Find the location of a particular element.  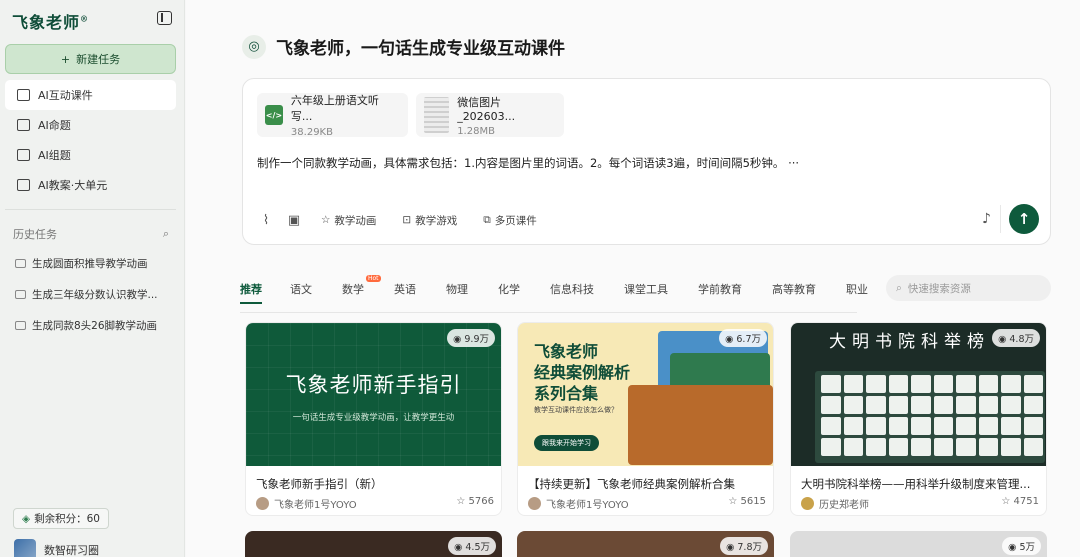

search-icon: ⌕ is located at coordinates (166, 234).